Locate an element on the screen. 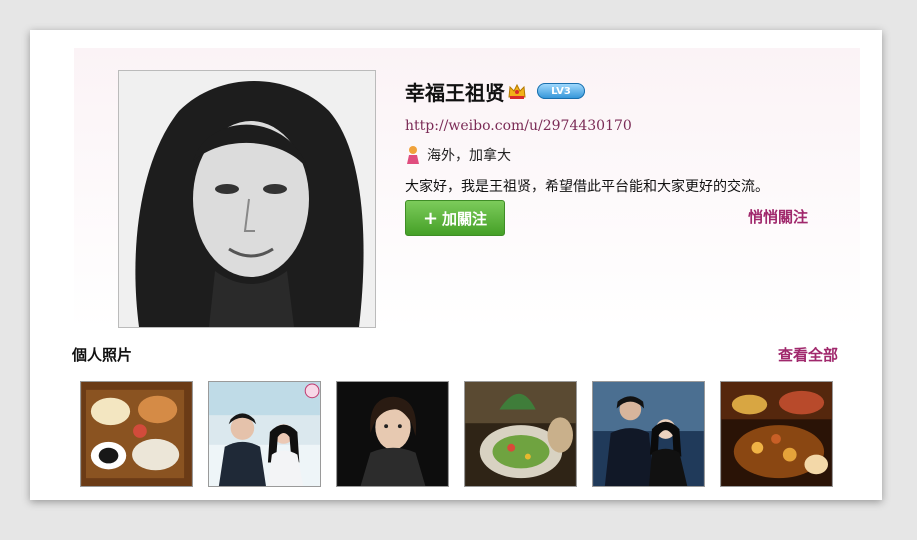 Image resolution: width=917 pixels, height=540 pixels. photo-thumbnail-woman-portrait is located at coordinates (392, 434).